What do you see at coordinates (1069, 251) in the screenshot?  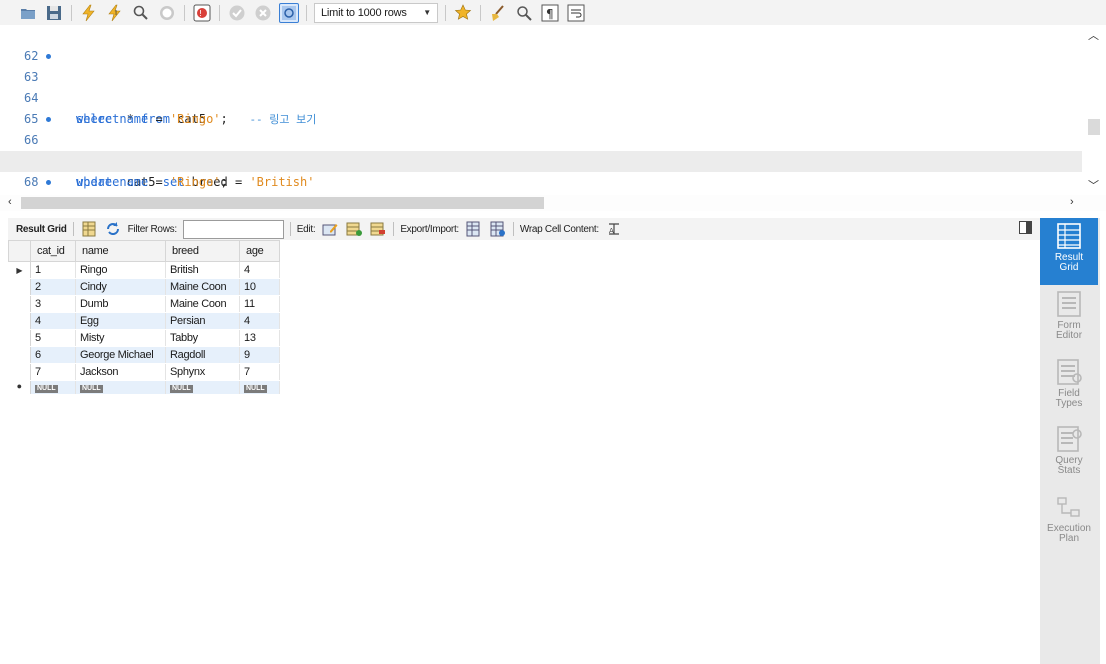 I see `result-grid-view-button: Result Grid` at bounding box center [1069, 251].